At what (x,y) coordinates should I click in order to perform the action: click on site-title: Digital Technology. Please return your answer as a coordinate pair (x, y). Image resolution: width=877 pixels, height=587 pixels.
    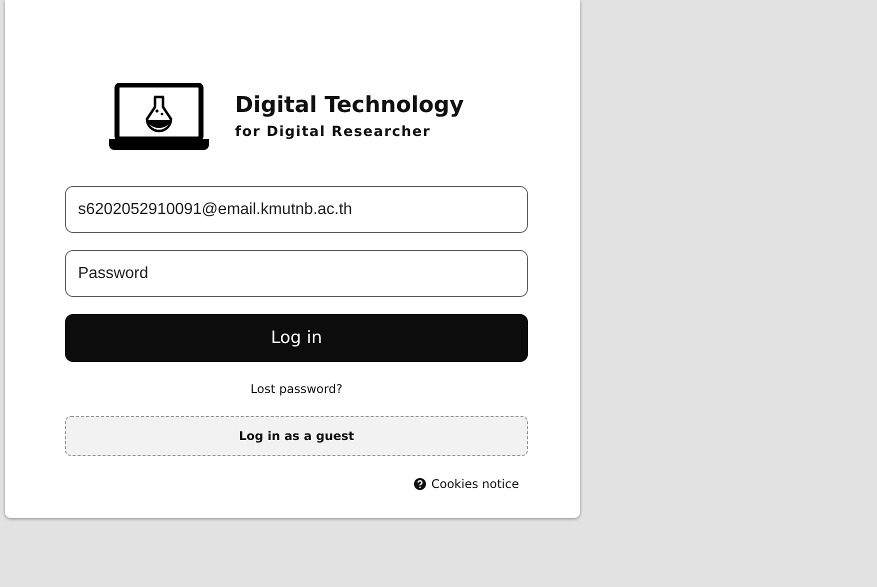
    Looking at the image, I should click on (349, 105).